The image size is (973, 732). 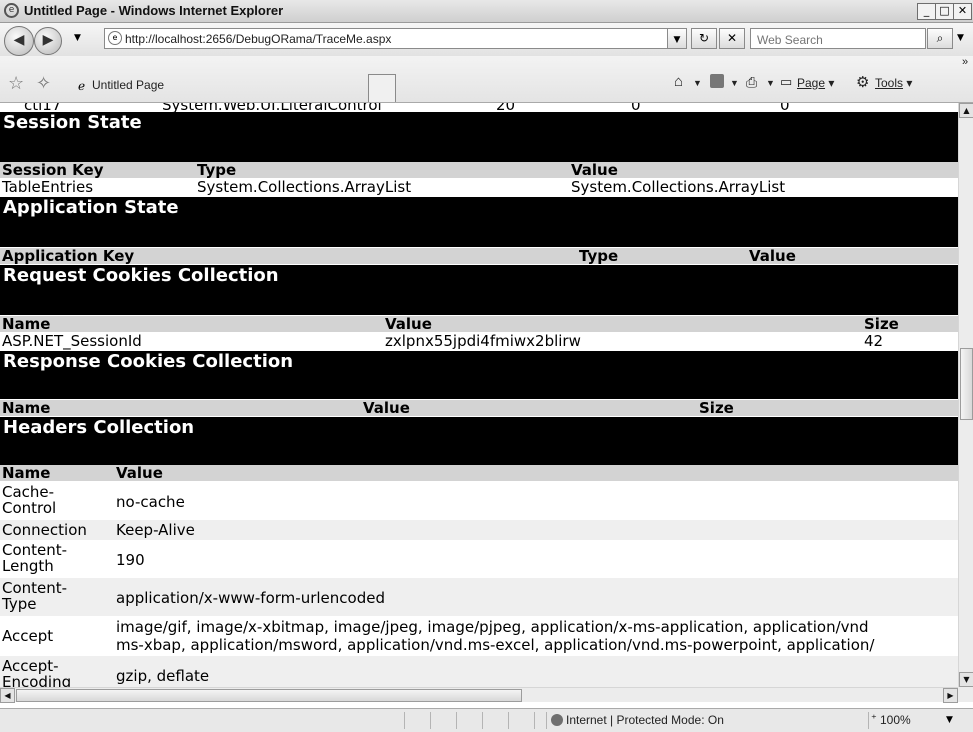 I want to click on search-input, so click(x=837, y=40).